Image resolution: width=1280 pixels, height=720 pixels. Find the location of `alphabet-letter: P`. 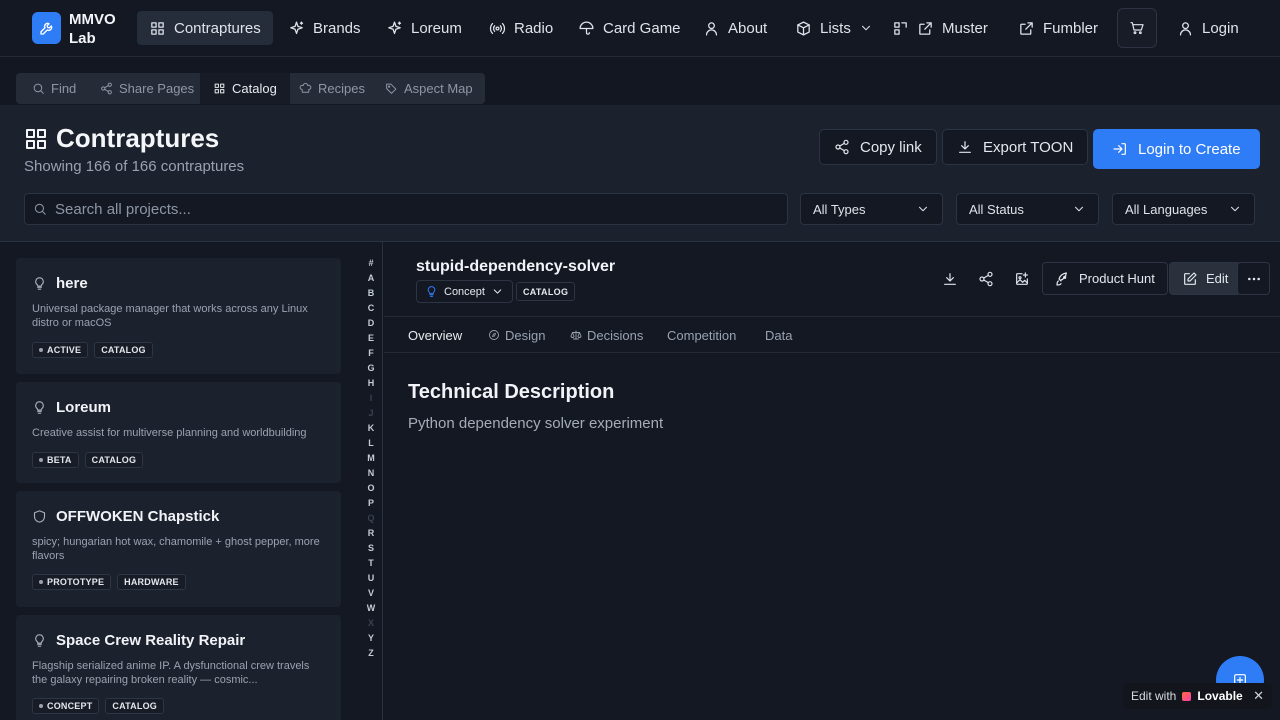

alphabet-letter: P is located at coordinates (371, 503).